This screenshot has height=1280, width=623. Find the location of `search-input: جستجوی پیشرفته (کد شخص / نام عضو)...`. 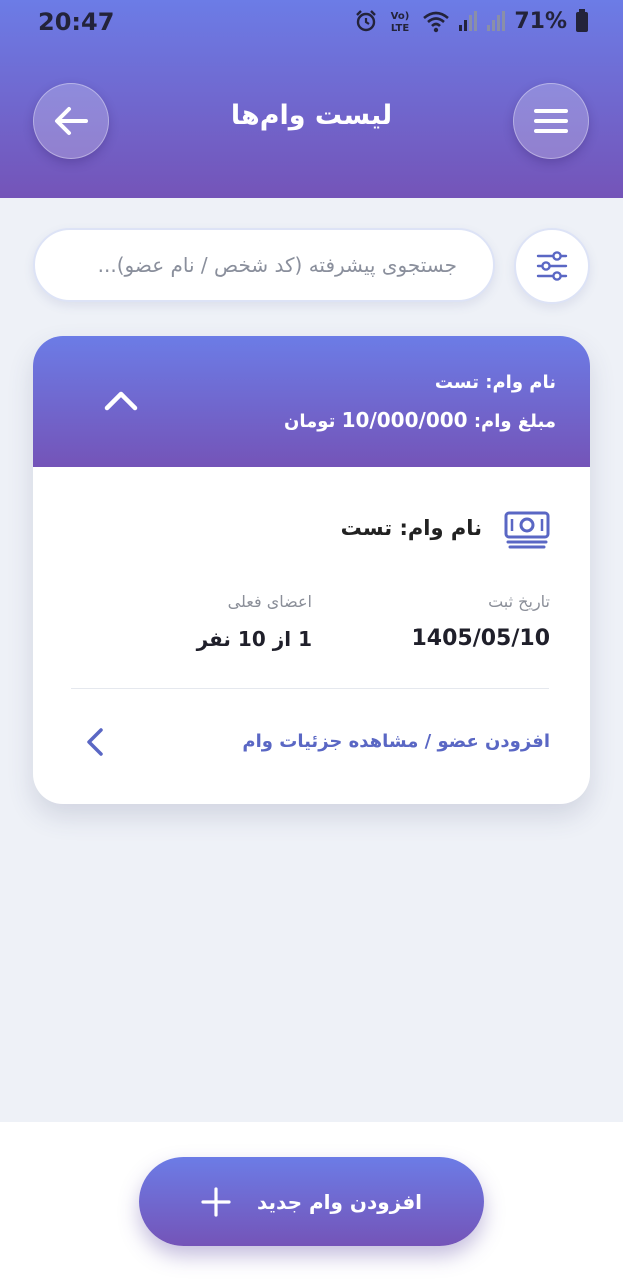

search-input: جستجوی پیشرفته (کد شخص / نام عضو)... is located at coordinates (264, 265).